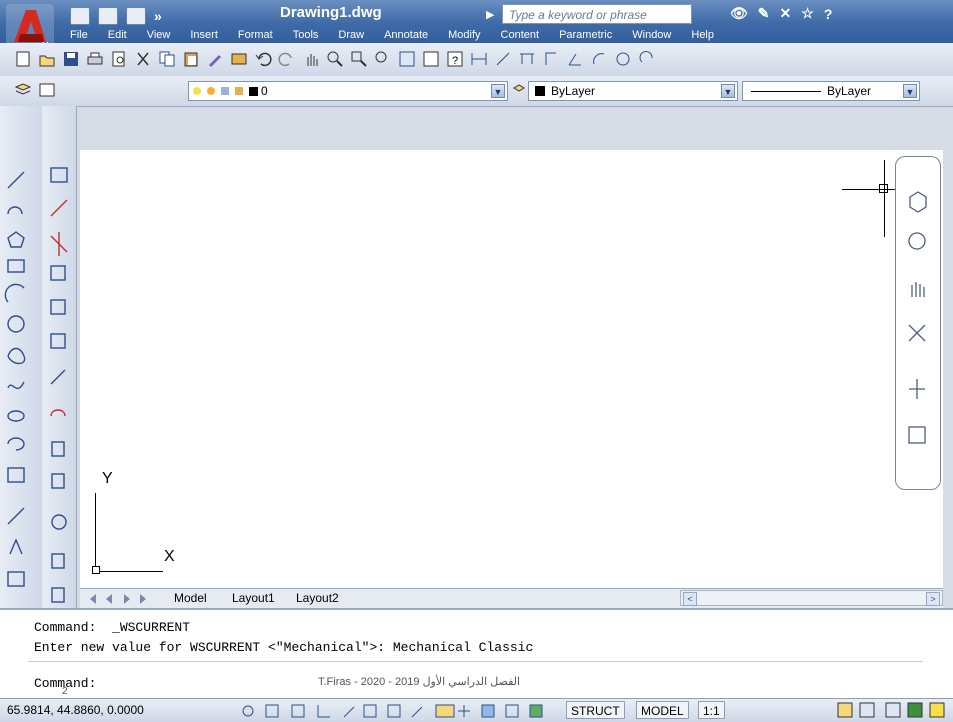  I want to click on communication-icon: ✕, so click(786, 13).